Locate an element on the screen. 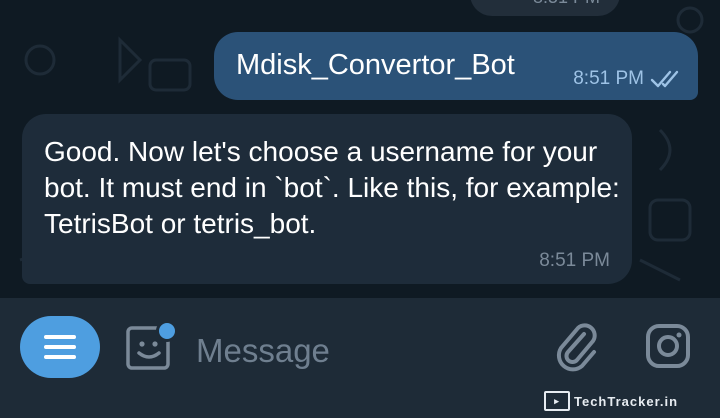  watermark: ▸ TechTracker.in is located at coordinates (611, 401).